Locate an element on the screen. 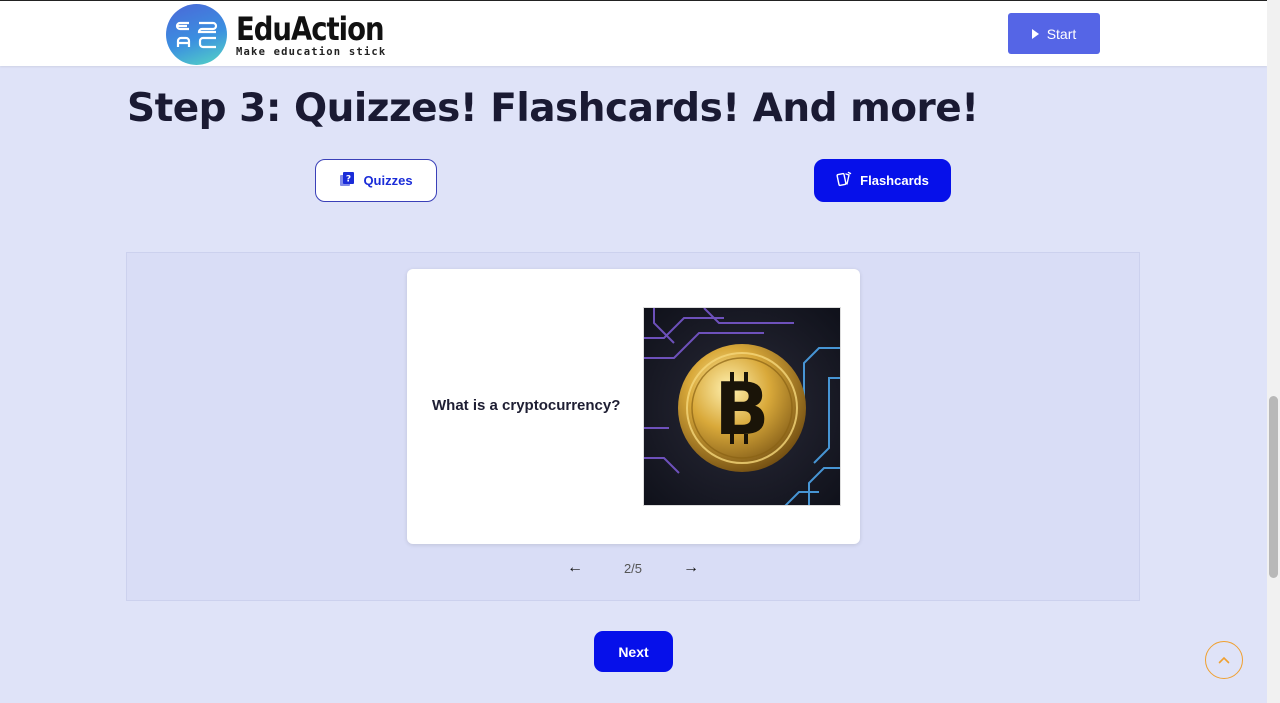 The height and width of the screenshot is (703, 1280). tab-quizzes: ? Quizzes is located at coordinates (376, 180).